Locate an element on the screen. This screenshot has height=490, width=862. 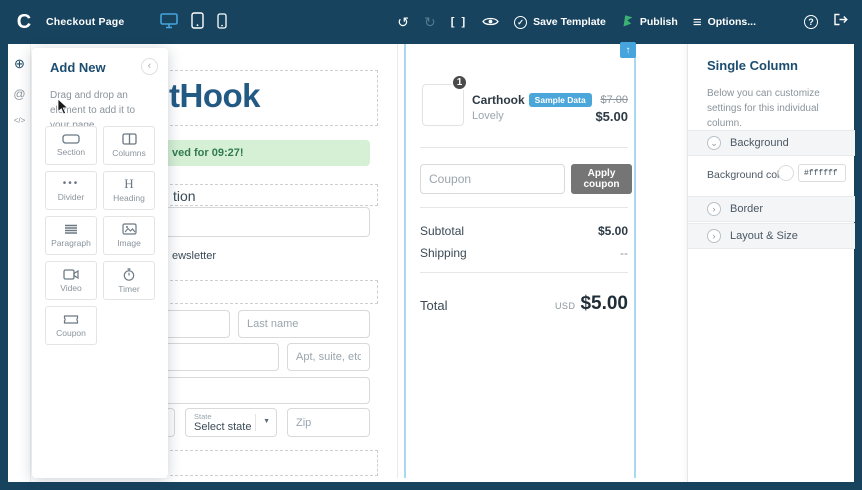
save-check-icon: ✓ is located at coordinates (521, 22).